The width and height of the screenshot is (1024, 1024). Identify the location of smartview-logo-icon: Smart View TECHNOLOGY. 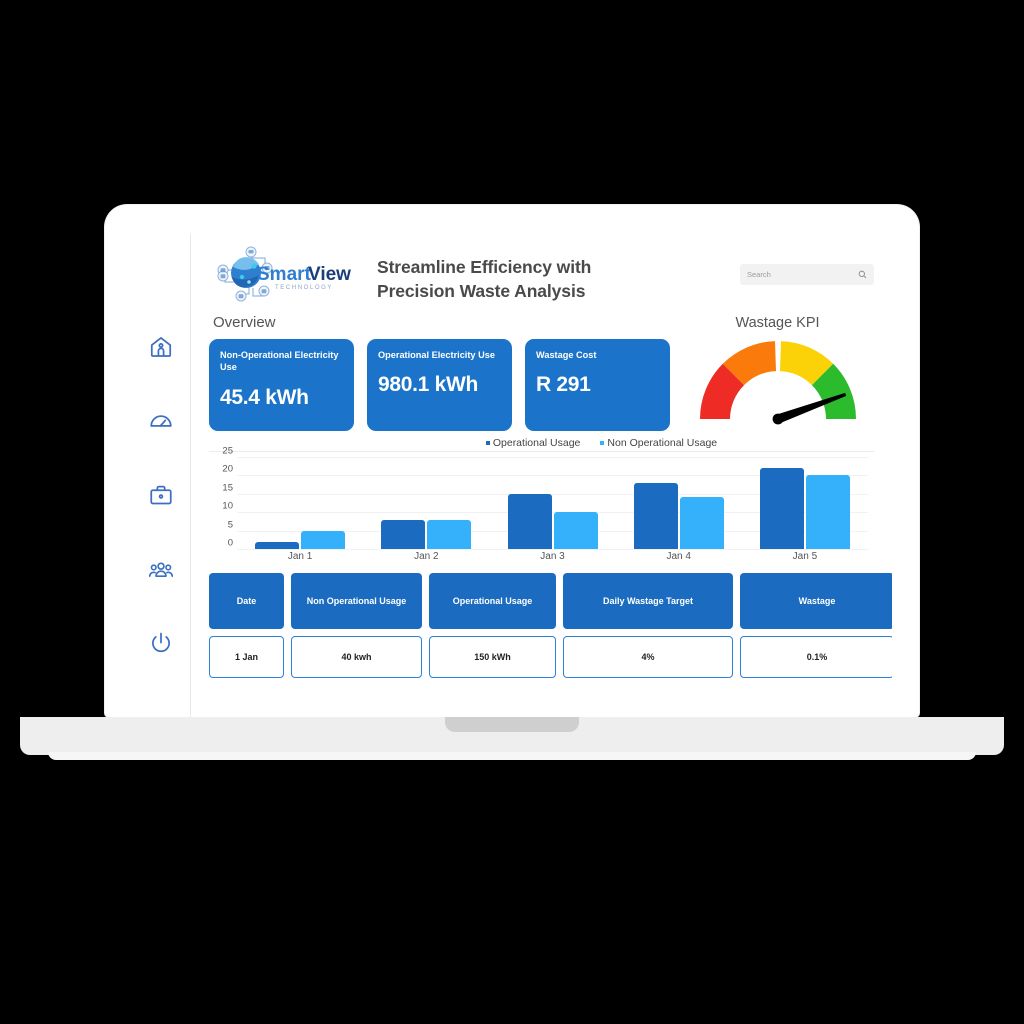
(284, 274).